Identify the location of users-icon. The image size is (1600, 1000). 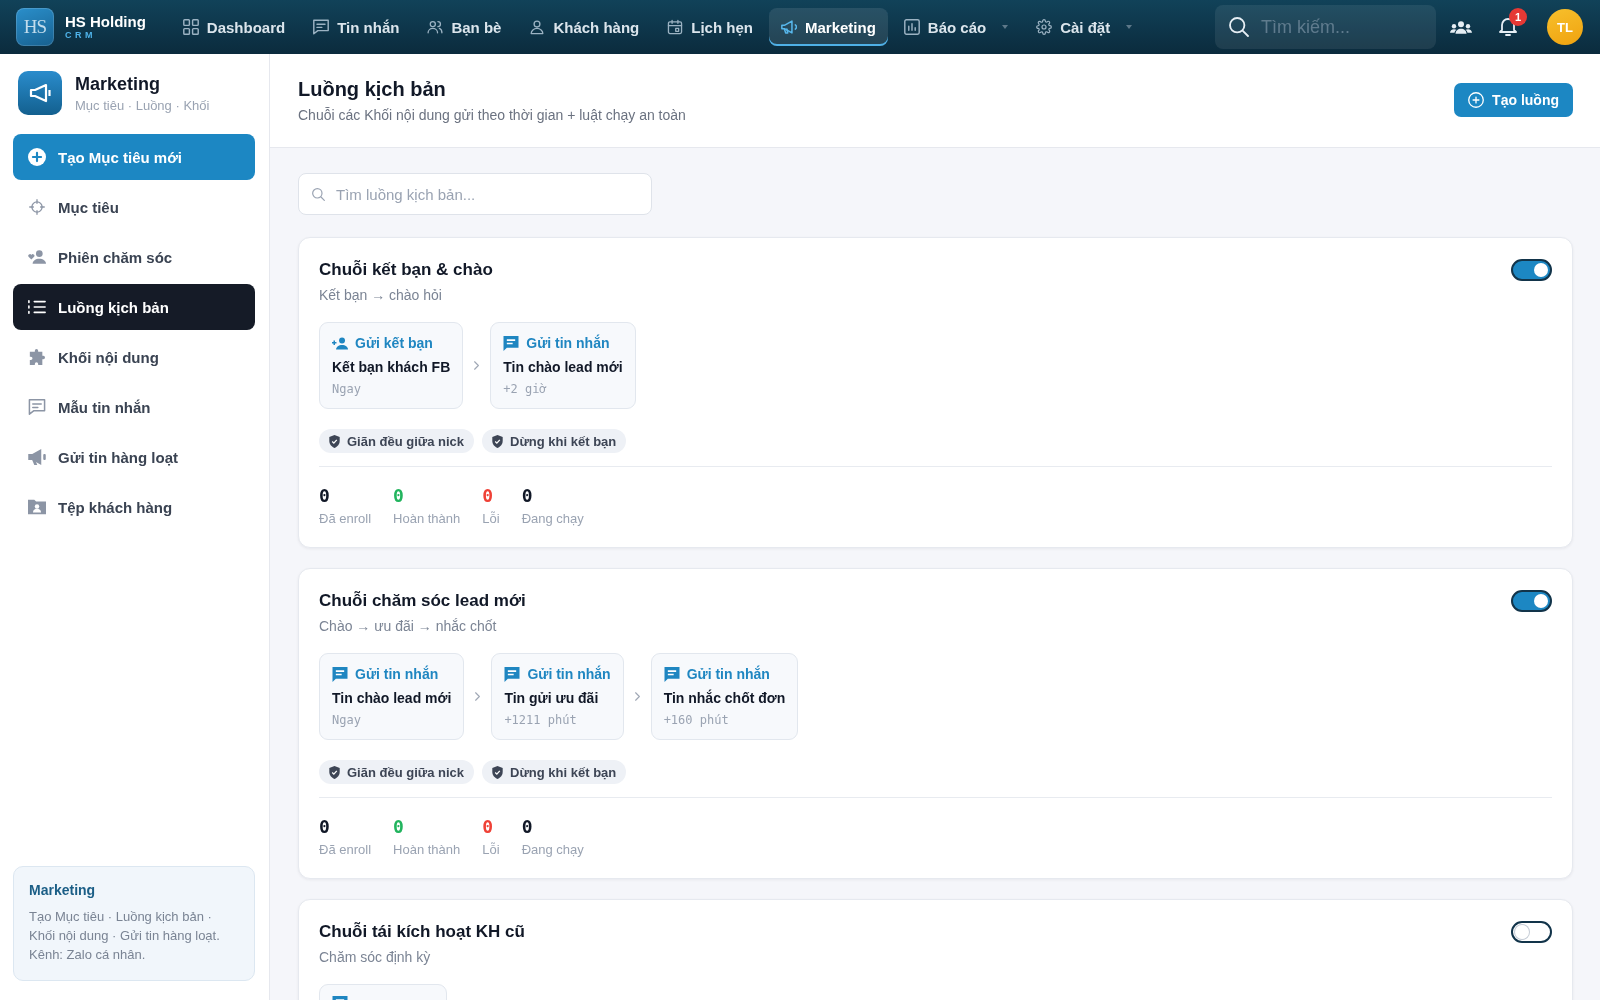
(435, 27).